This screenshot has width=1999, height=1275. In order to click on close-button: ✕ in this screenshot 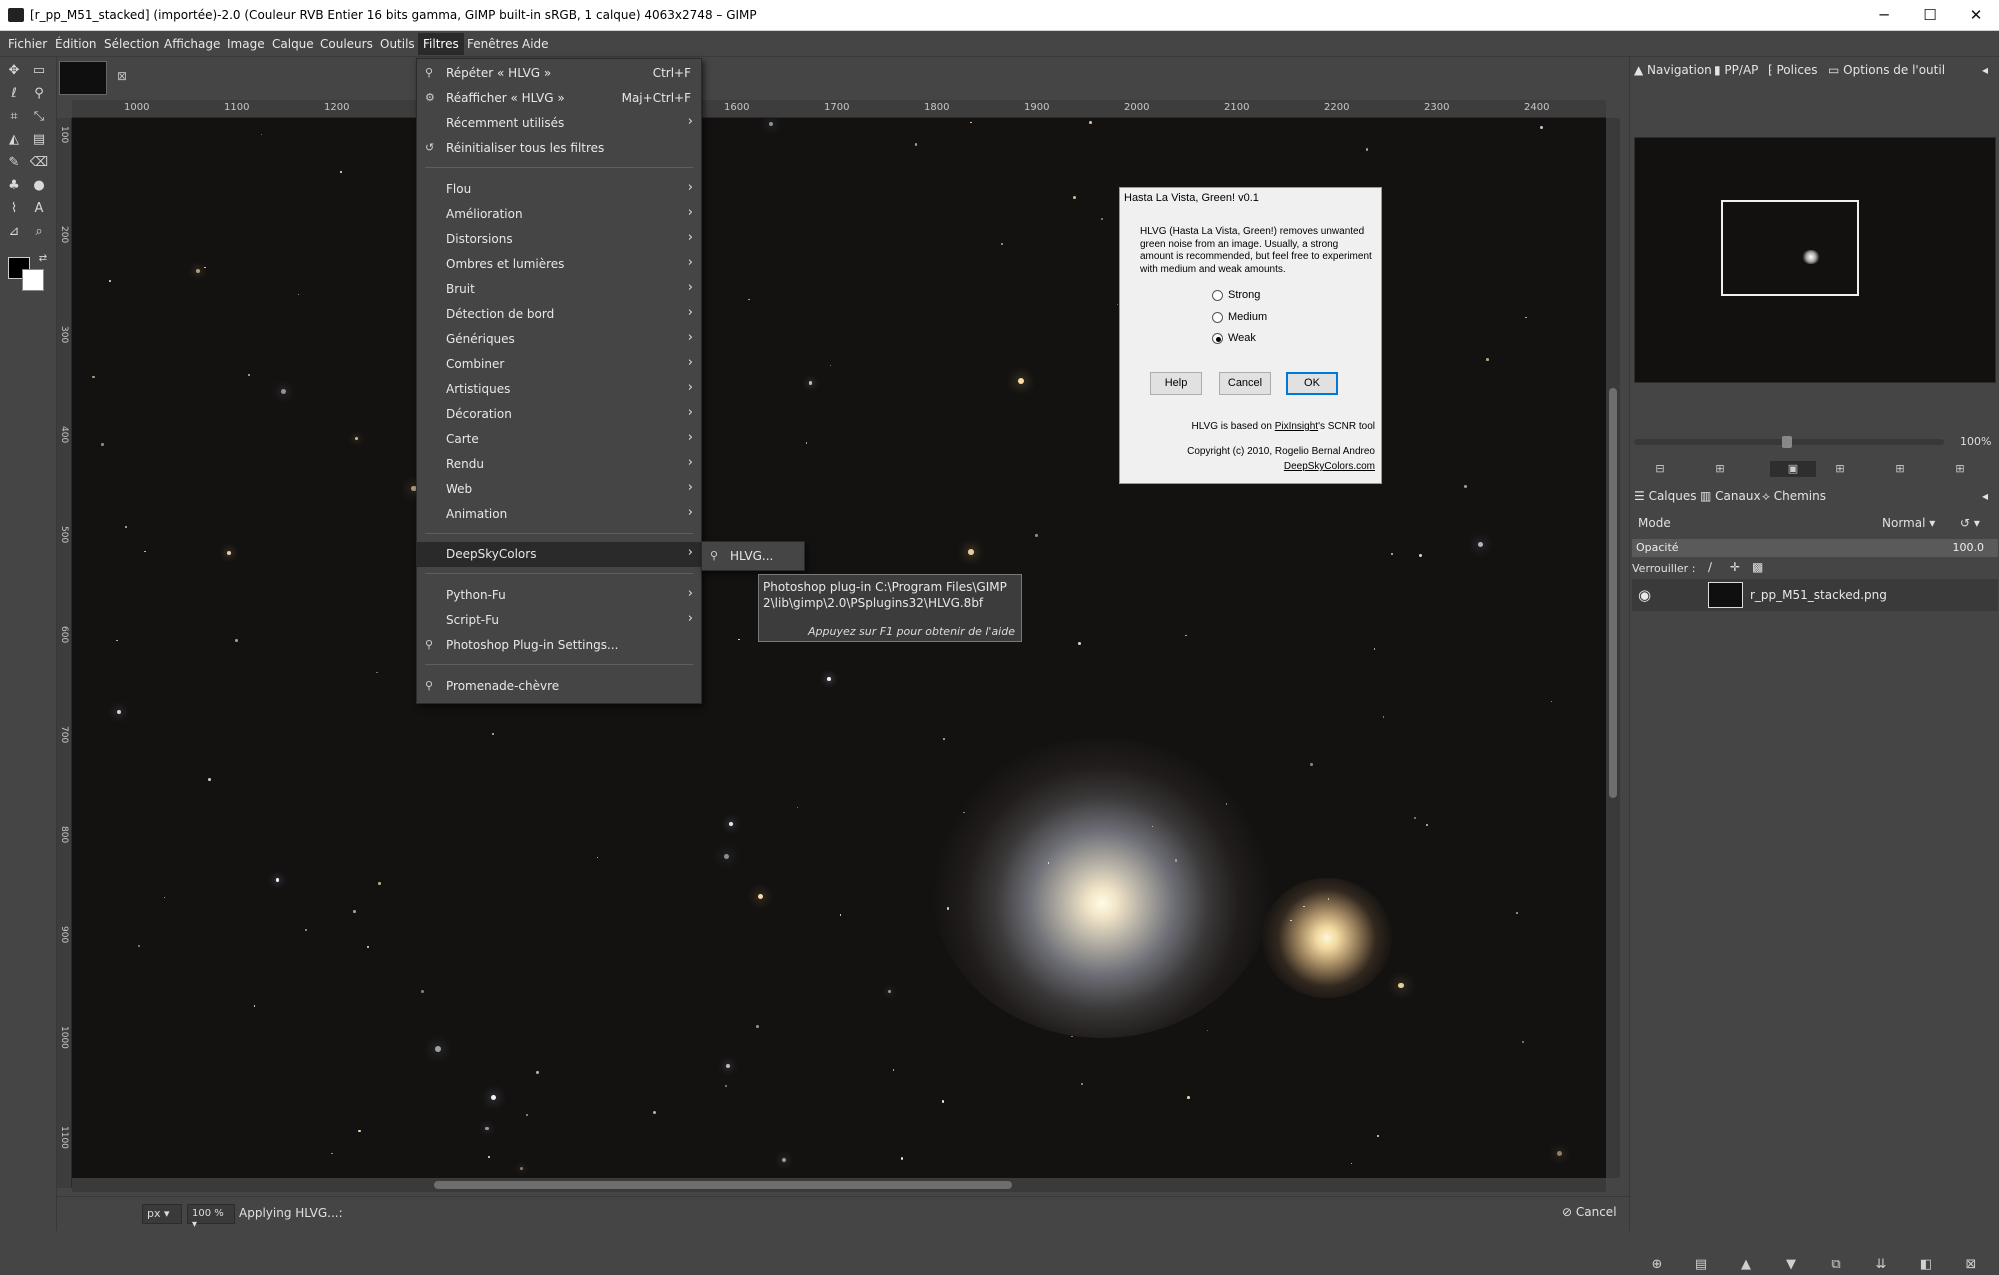, I will do `click(1976, 15)`.